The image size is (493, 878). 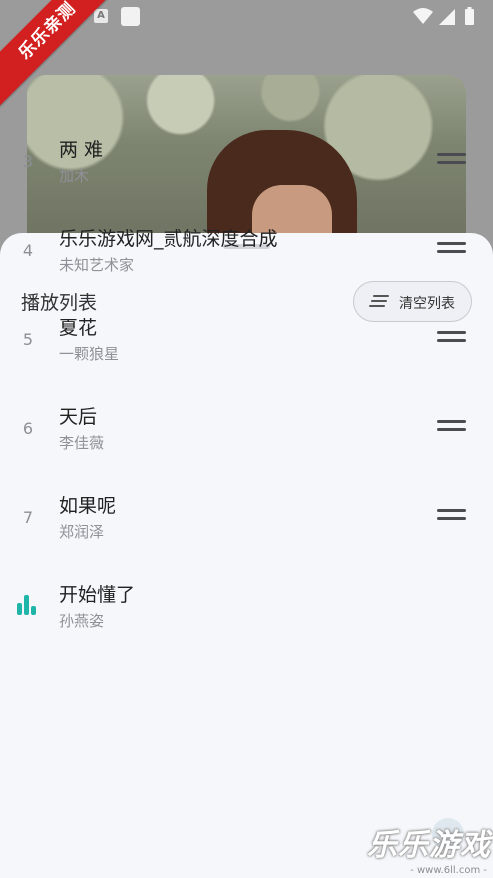 I want to click on track-title: 乐乐游戏网_贰航深度合成, so click(x=168, y=239).